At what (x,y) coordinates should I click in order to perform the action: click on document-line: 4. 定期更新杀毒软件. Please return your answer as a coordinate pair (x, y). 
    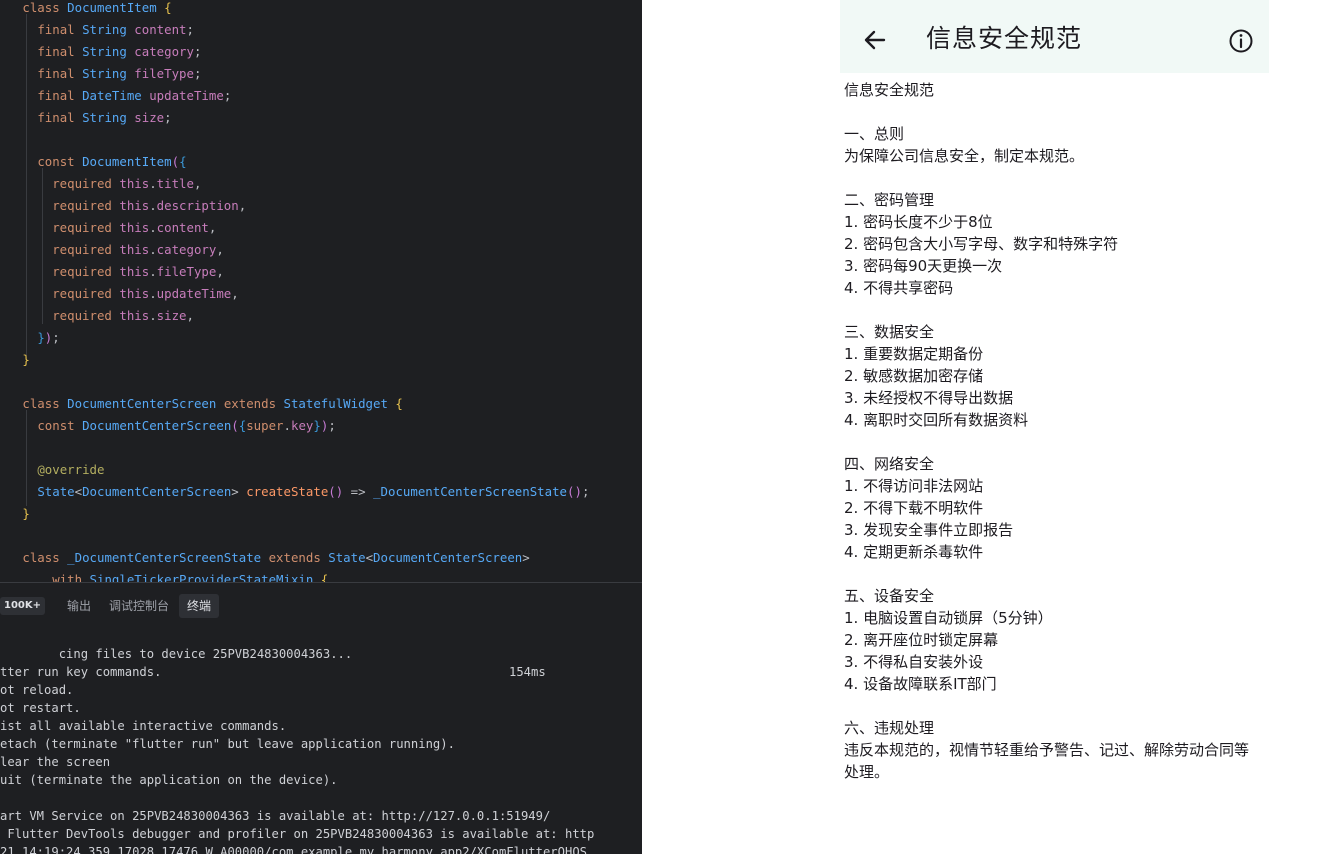
    Looking at the image, I should click on (914, 552).